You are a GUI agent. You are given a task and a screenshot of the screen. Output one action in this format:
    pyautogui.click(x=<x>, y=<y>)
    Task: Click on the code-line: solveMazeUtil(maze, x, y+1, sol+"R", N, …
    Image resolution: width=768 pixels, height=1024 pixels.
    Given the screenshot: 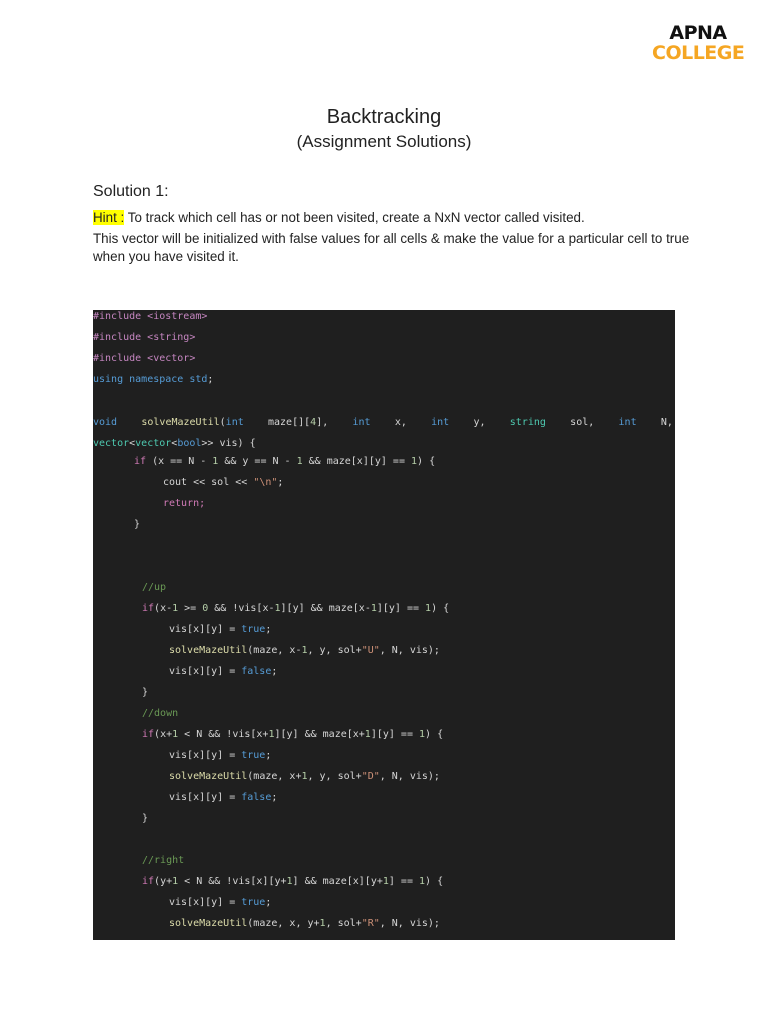 What is the action you would take?
    pyautogui.click(x=304, y=923)
    